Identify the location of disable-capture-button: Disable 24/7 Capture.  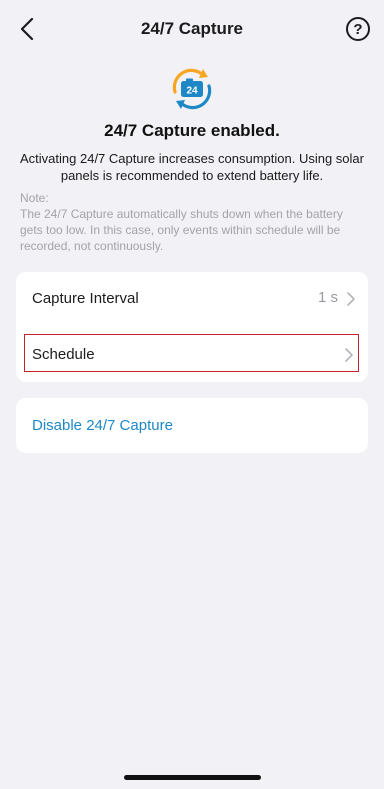
(102, 425).